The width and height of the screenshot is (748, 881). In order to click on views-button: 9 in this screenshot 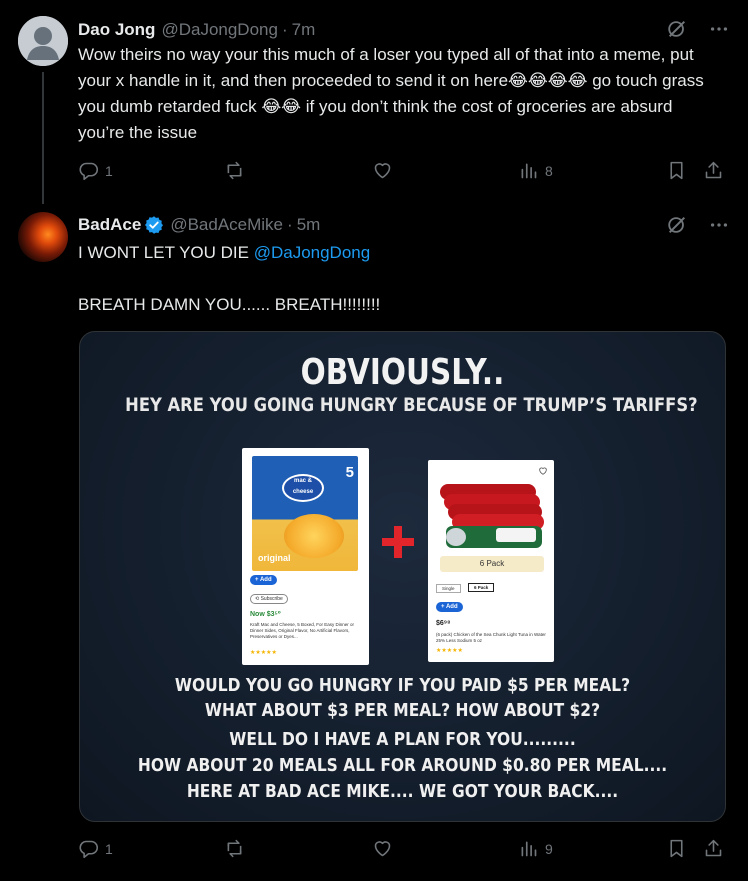, I will do `click(535, 848)`.